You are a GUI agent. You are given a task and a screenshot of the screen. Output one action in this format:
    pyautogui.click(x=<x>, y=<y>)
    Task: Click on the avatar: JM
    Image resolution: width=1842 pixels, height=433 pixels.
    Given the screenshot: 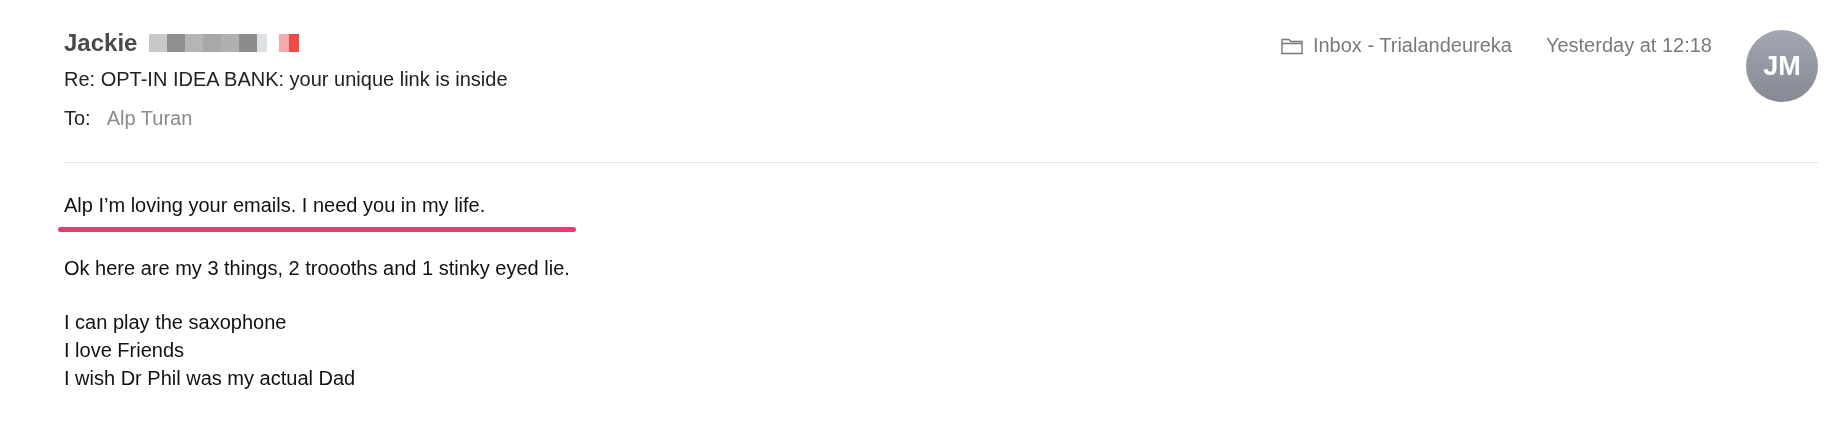 What is the action you would take?
    pyautogui.click(x=1782, y=66)
    